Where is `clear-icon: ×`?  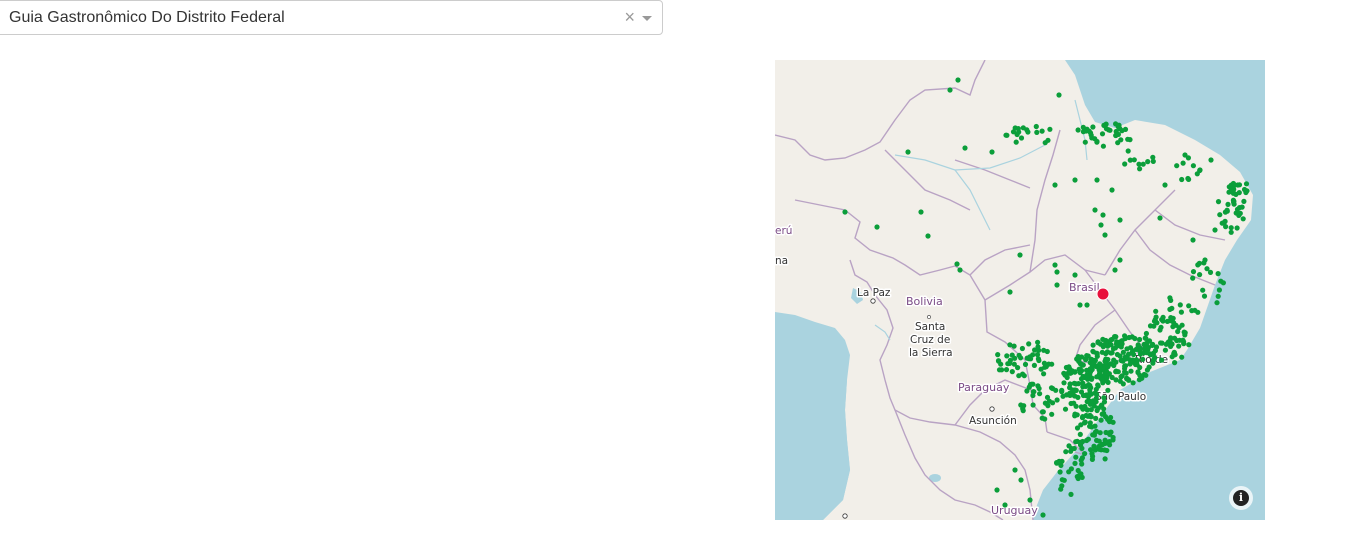 clear-icon: × is located at coordinates (629, 17).